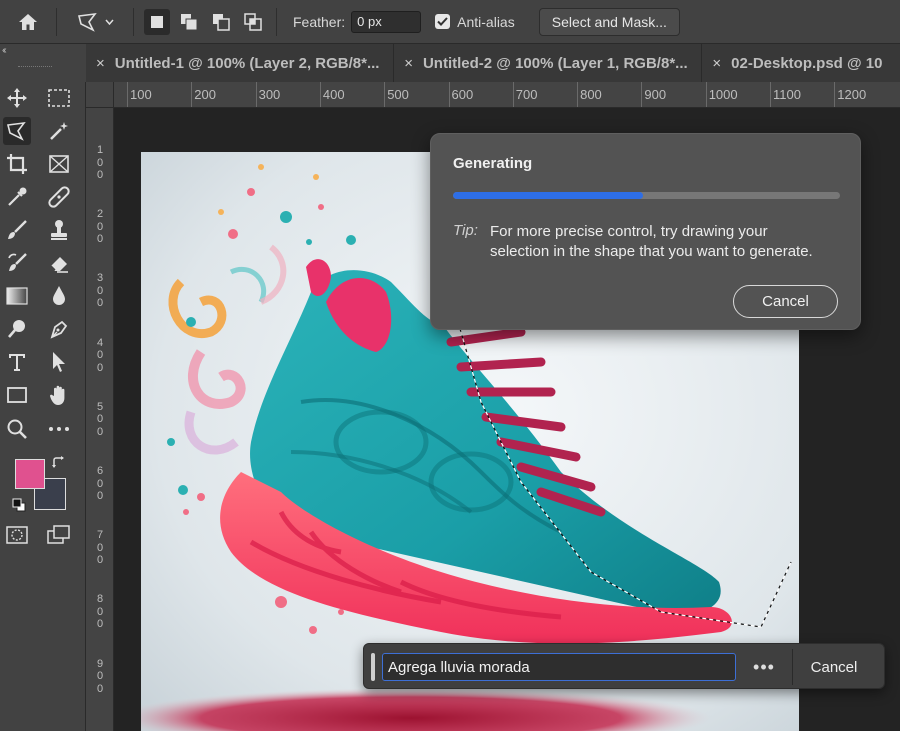 This screenshot has width=900, height=731. I want to click on ruler-label: 500, so click(398, 94).